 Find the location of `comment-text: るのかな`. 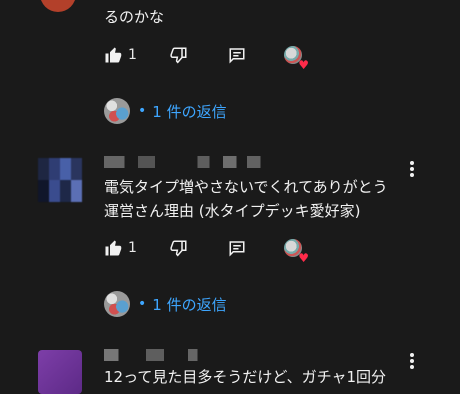

comment-text: るのかな is located at coordinates (134, 17).